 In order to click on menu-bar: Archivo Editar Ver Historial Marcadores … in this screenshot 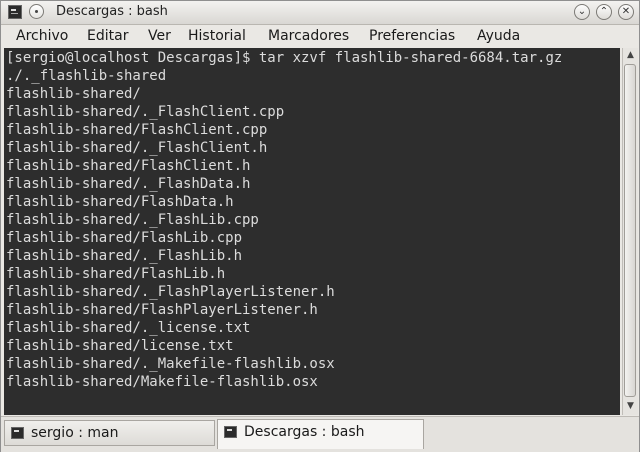, I will do `click(320, 36)`.